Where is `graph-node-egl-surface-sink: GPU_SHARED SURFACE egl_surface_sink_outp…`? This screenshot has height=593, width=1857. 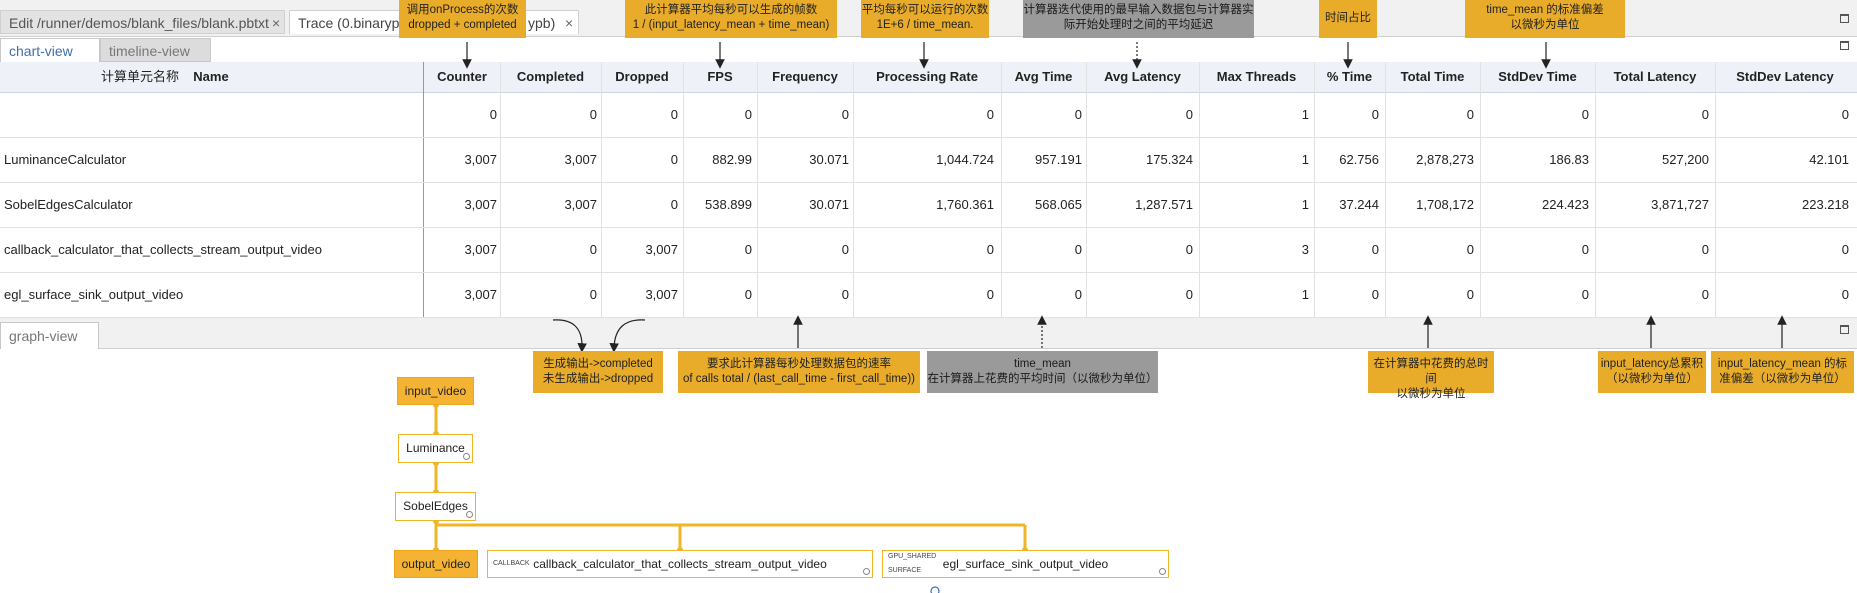
graph-node-egl-surface-sink: GPU_SHARED SURFACE egl_surface_sink_outp… is located at coordinates (1025, 564).